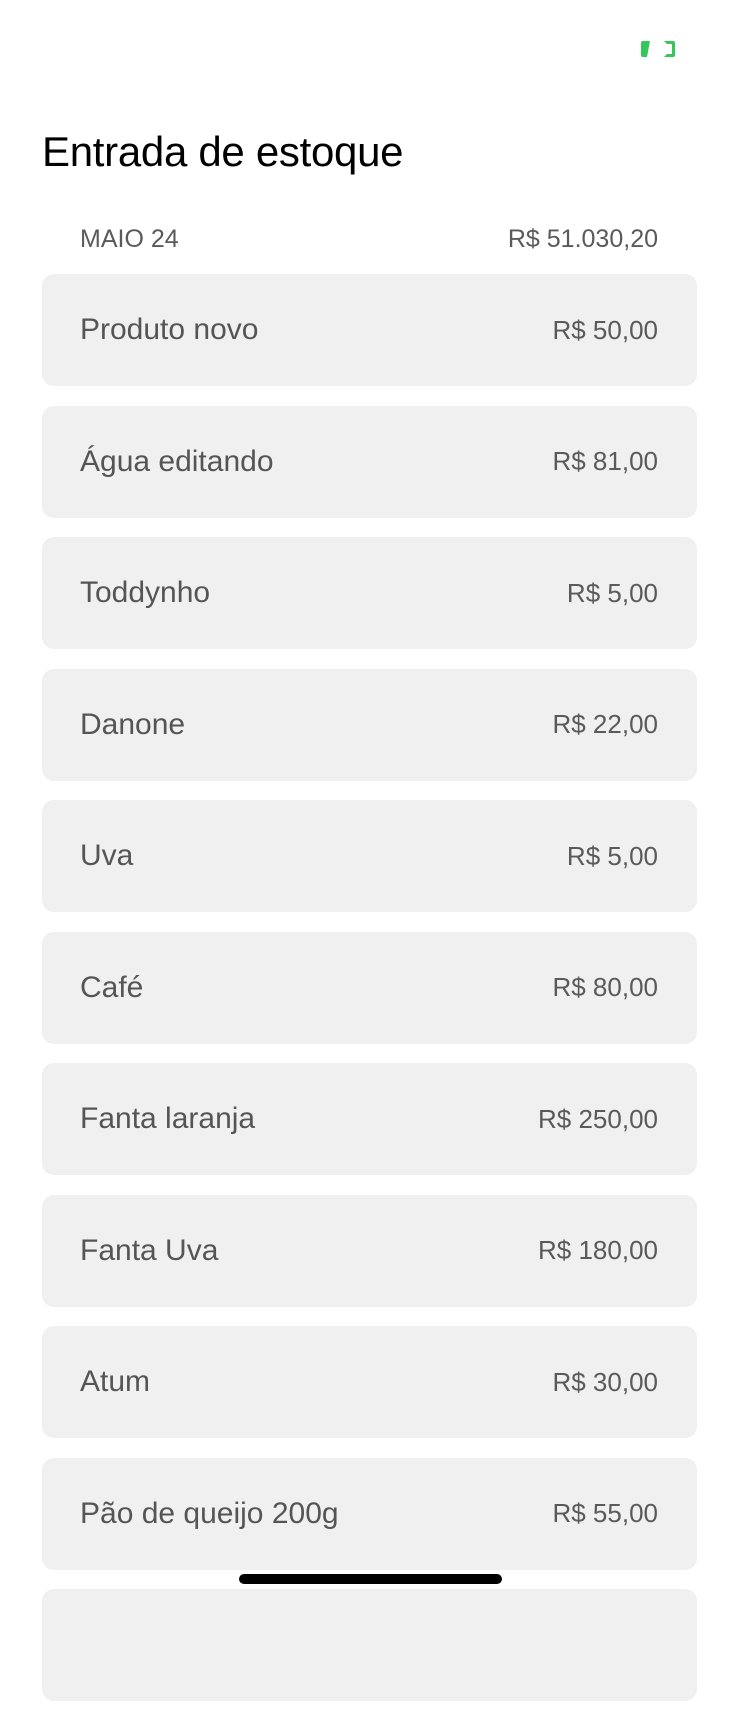  What do you see at coordinates (369, 50) in the screenshot?
I see `top-bar` at bounding box center [369, 50].